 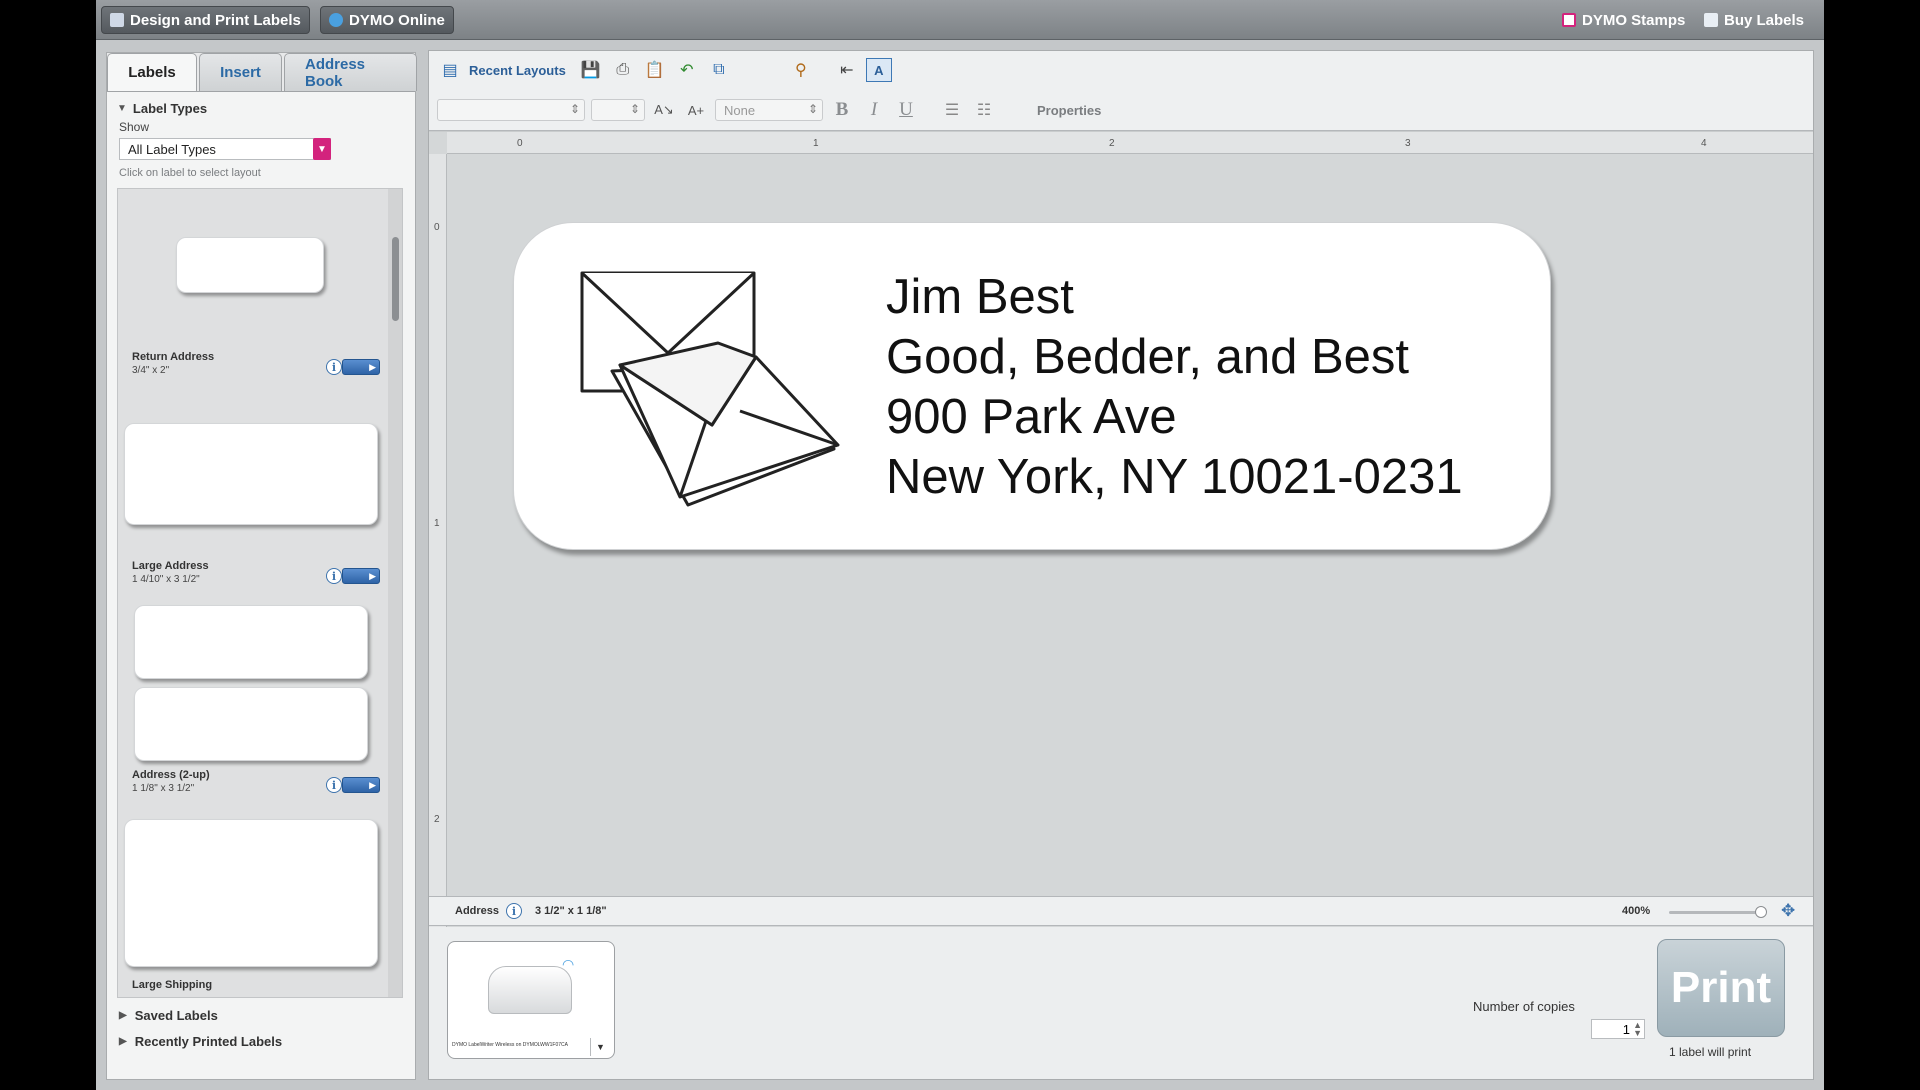 What do you see at coordinates (687, 70) in the screenshot?
I see `undo-icon: ↶` at bounding box center [687, 70].